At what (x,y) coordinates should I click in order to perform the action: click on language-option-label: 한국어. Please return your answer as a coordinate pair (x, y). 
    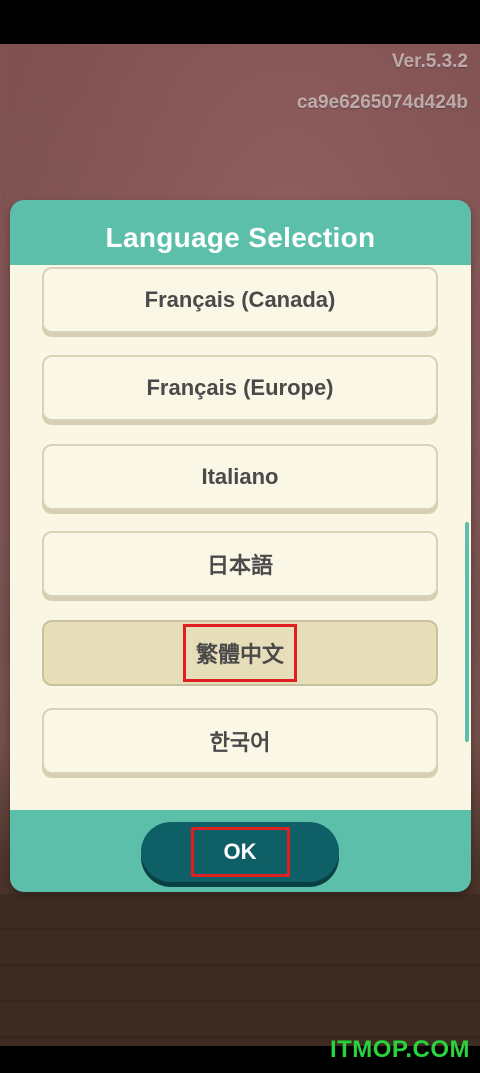
    Looking at the image, I should click on (240, 742).